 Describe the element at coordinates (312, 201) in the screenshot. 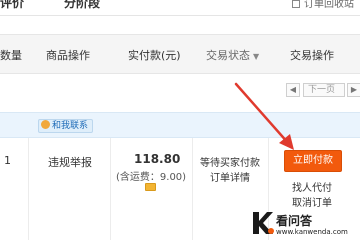

I see `cancel-order-link: 取消订单` at that location.